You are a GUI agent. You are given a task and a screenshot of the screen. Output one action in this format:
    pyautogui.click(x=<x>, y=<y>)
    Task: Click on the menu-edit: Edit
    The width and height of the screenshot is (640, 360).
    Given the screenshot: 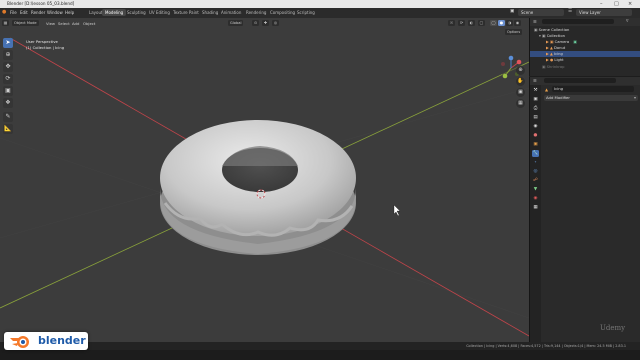 What is the action you would take?
    pyautogui.click(x=24, y=12)
    